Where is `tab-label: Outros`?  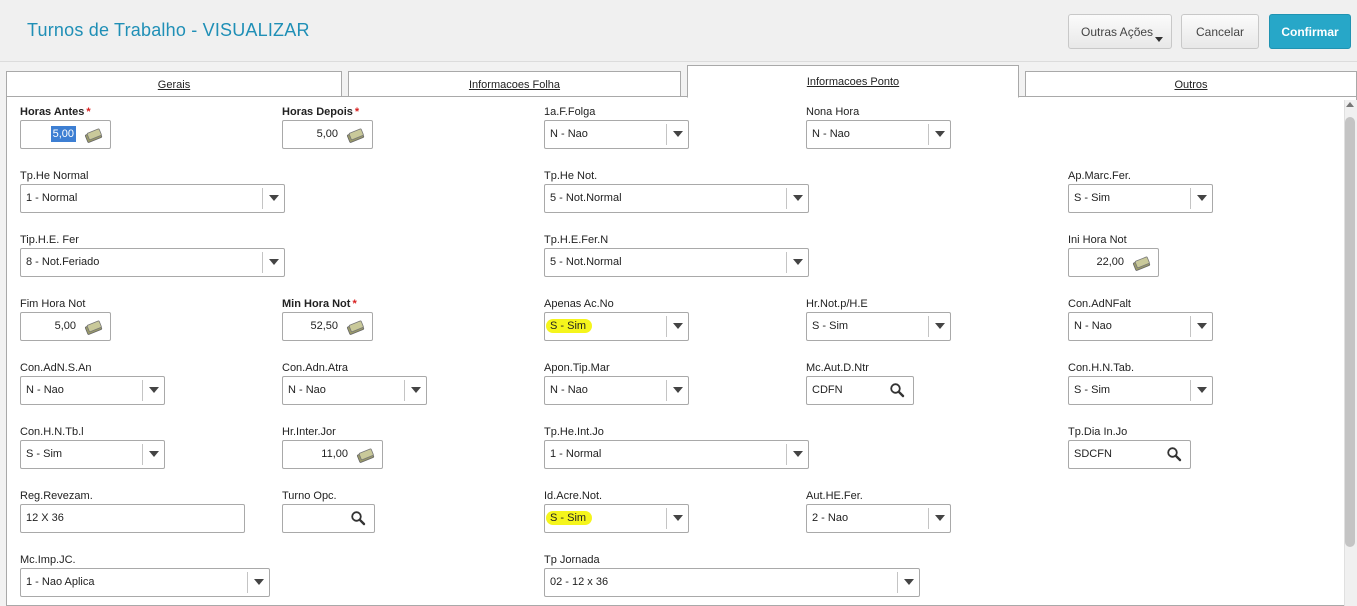
tab-label: Outros is located at coordinates (1191, 85).